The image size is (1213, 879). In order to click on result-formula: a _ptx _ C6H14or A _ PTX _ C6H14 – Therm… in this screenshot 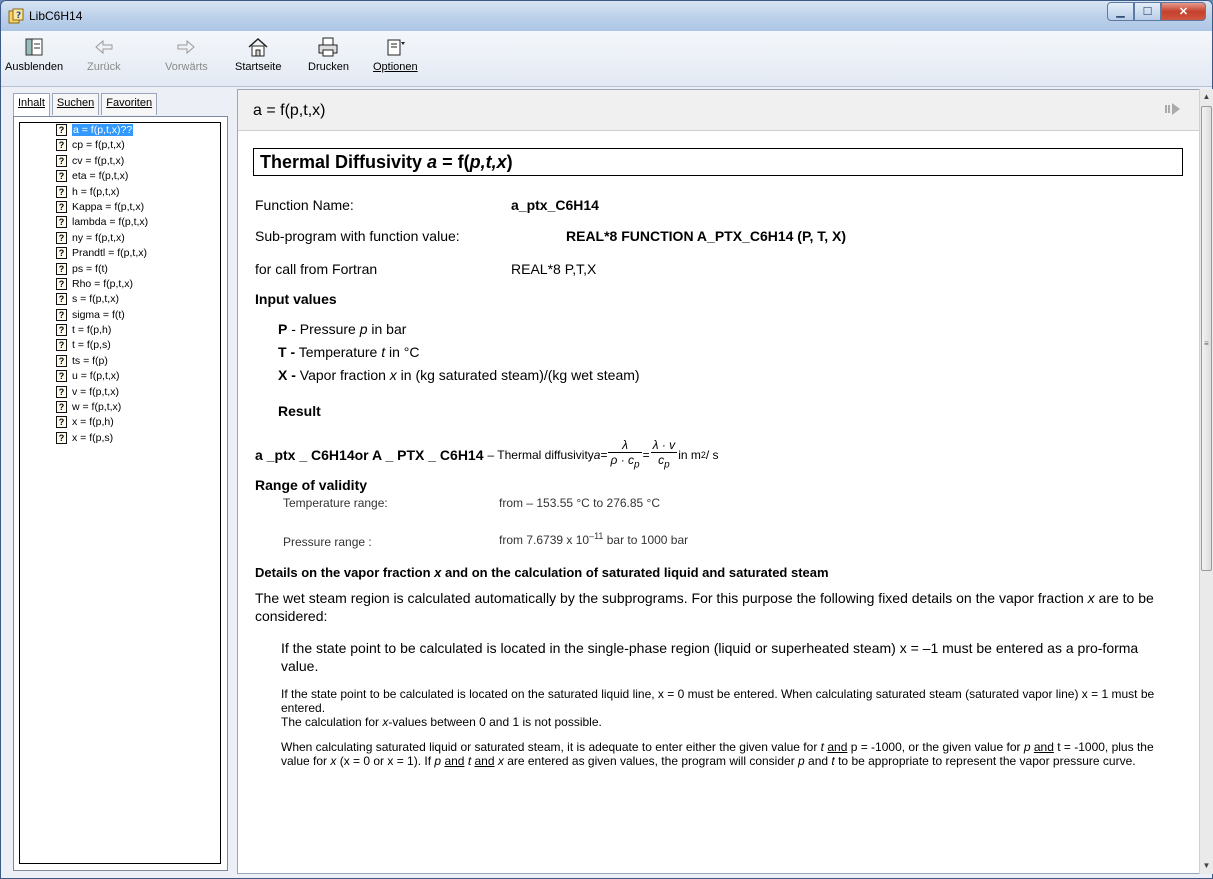, I will do `click(487, 455)`.